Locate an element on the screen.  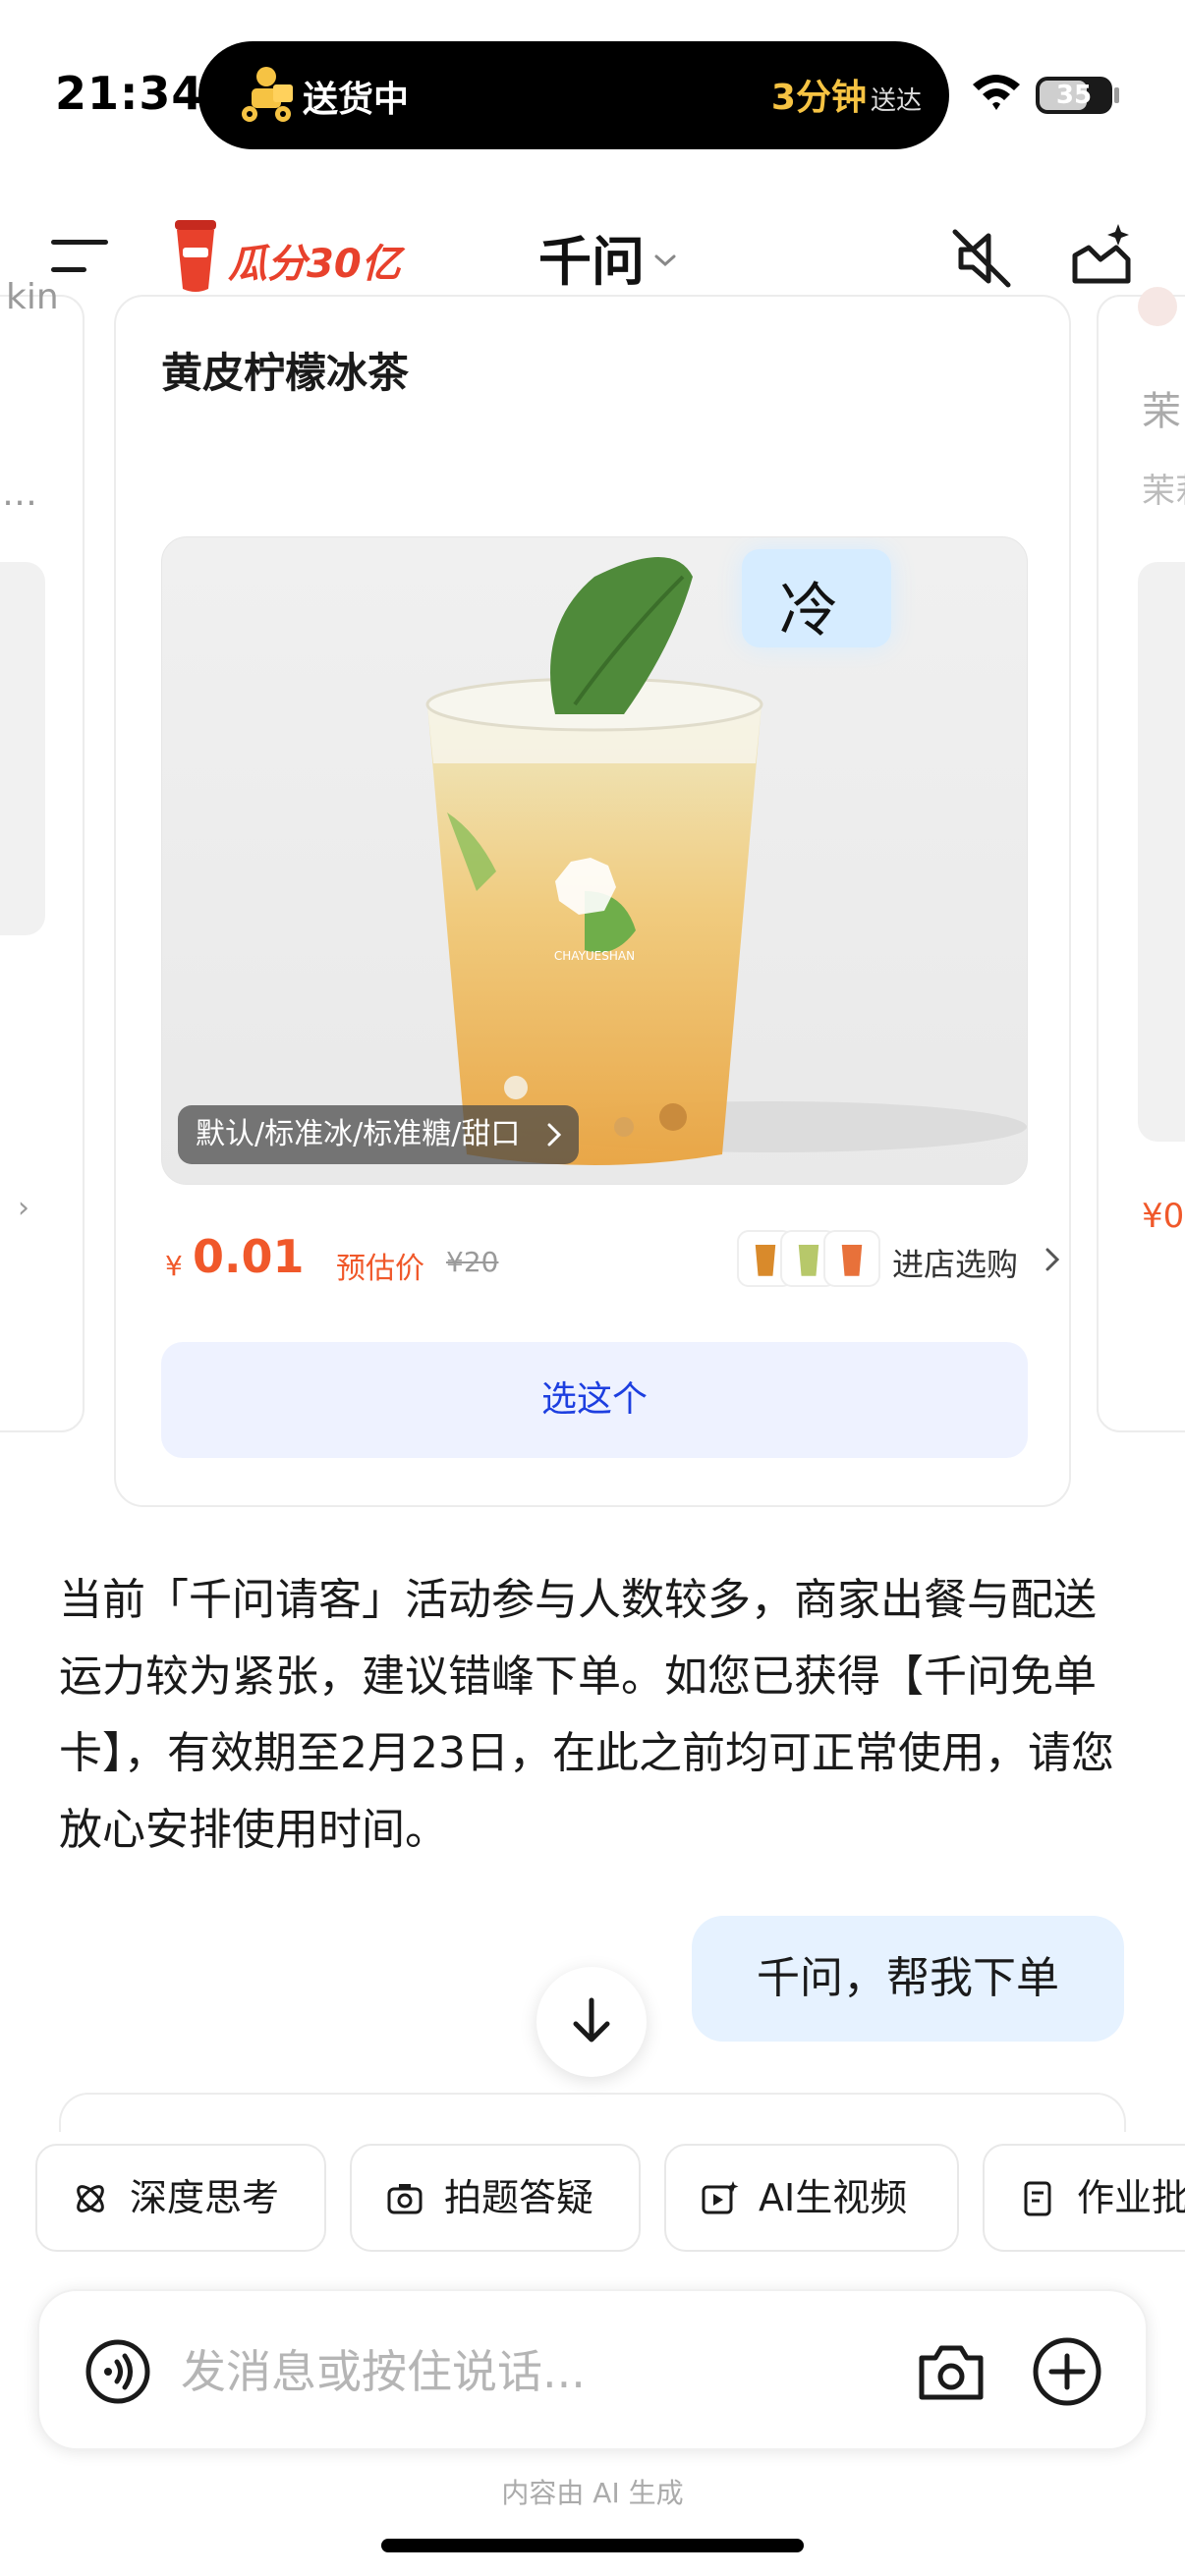
promo-banner: 瓜分30亿 is located at coordinates (289, 255).